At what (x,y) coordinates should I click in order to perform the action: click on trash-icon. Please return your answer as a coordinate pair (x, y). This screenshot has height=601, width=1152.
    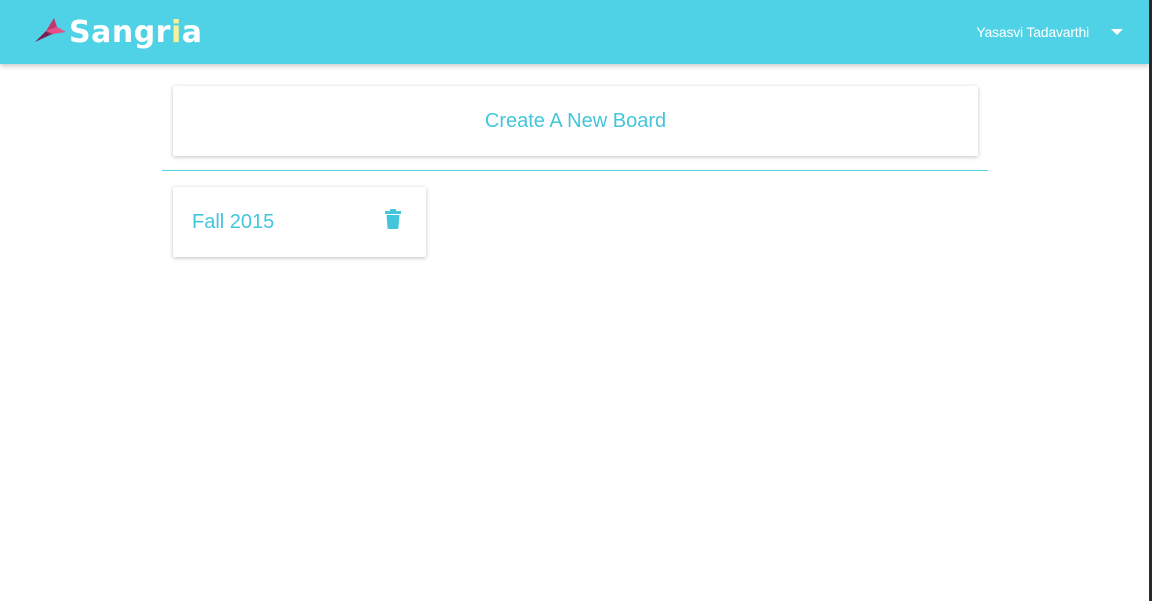
    Looking at the image, I should click on (393, 219).